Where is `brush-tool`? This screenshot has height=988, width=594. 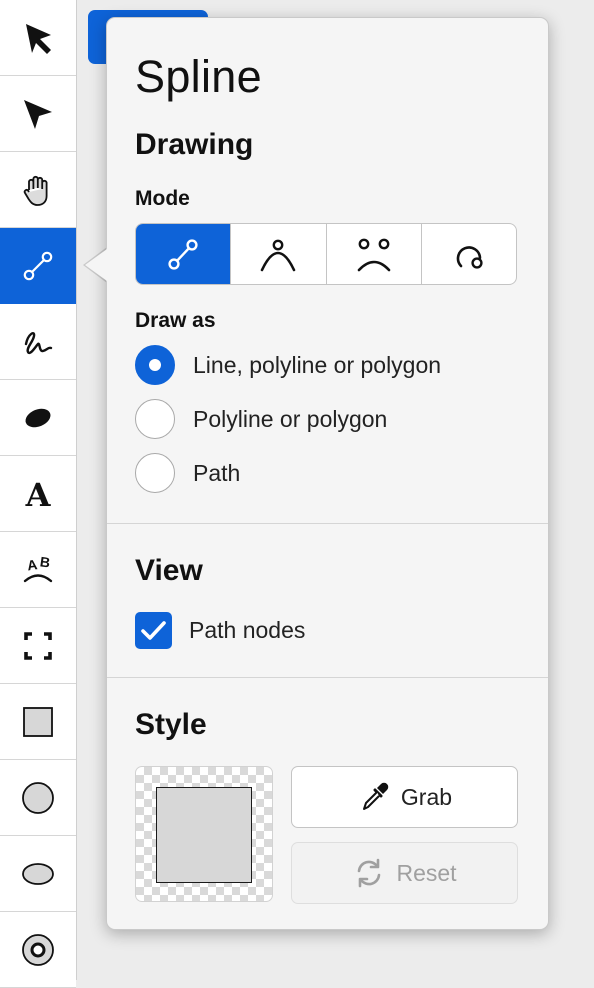
brush-tool is located at coordinates (38, 418).